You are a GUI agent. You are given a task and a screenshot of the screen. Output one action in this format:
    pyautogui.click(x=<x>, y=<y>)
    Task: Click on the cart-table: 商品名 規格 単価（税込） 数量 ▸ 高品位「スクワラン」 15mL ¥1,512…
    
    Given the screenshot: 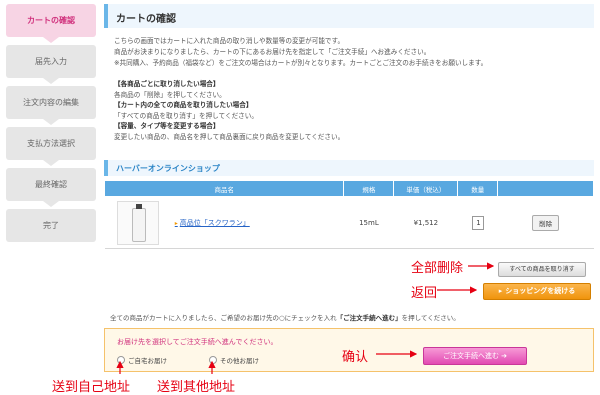 What is the action you would take?
    pyautogui.click(x=348, y=214)
    